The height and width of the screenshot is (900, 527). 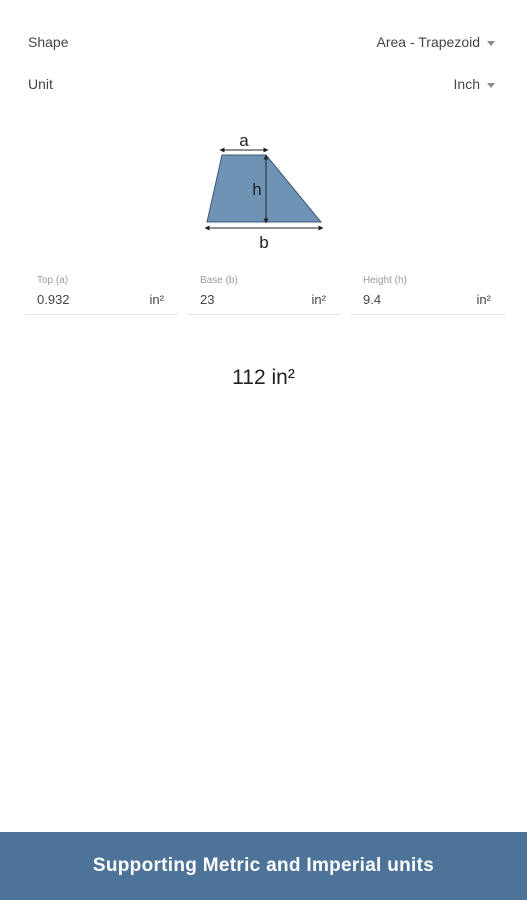 What do you see at coordinates (53, 280) in the screenshot?
I see `top-input-label: Top (a)` at bounding box center [53, 280].